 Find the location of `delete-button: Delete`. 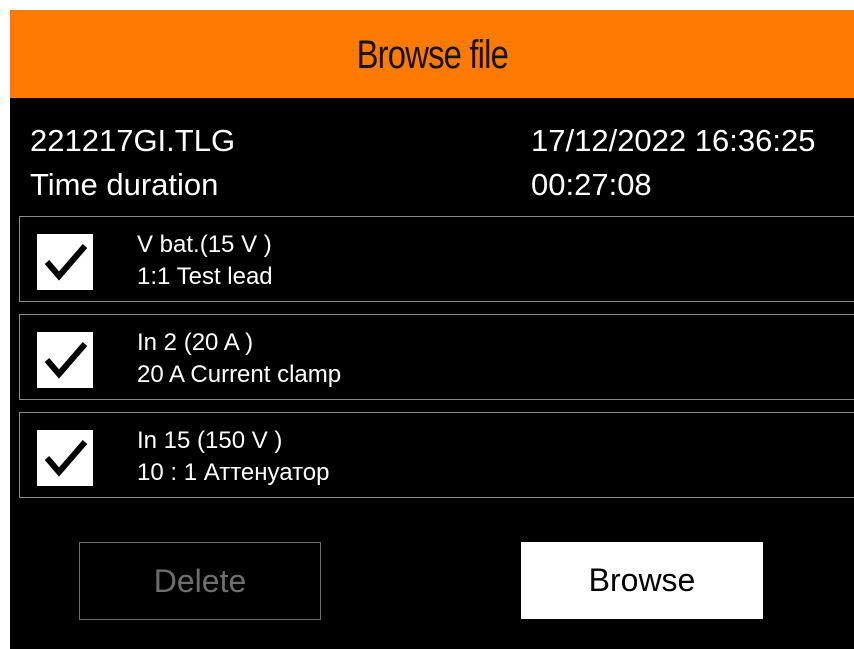

delete-button: Delete is located at coordinates (200, 581).